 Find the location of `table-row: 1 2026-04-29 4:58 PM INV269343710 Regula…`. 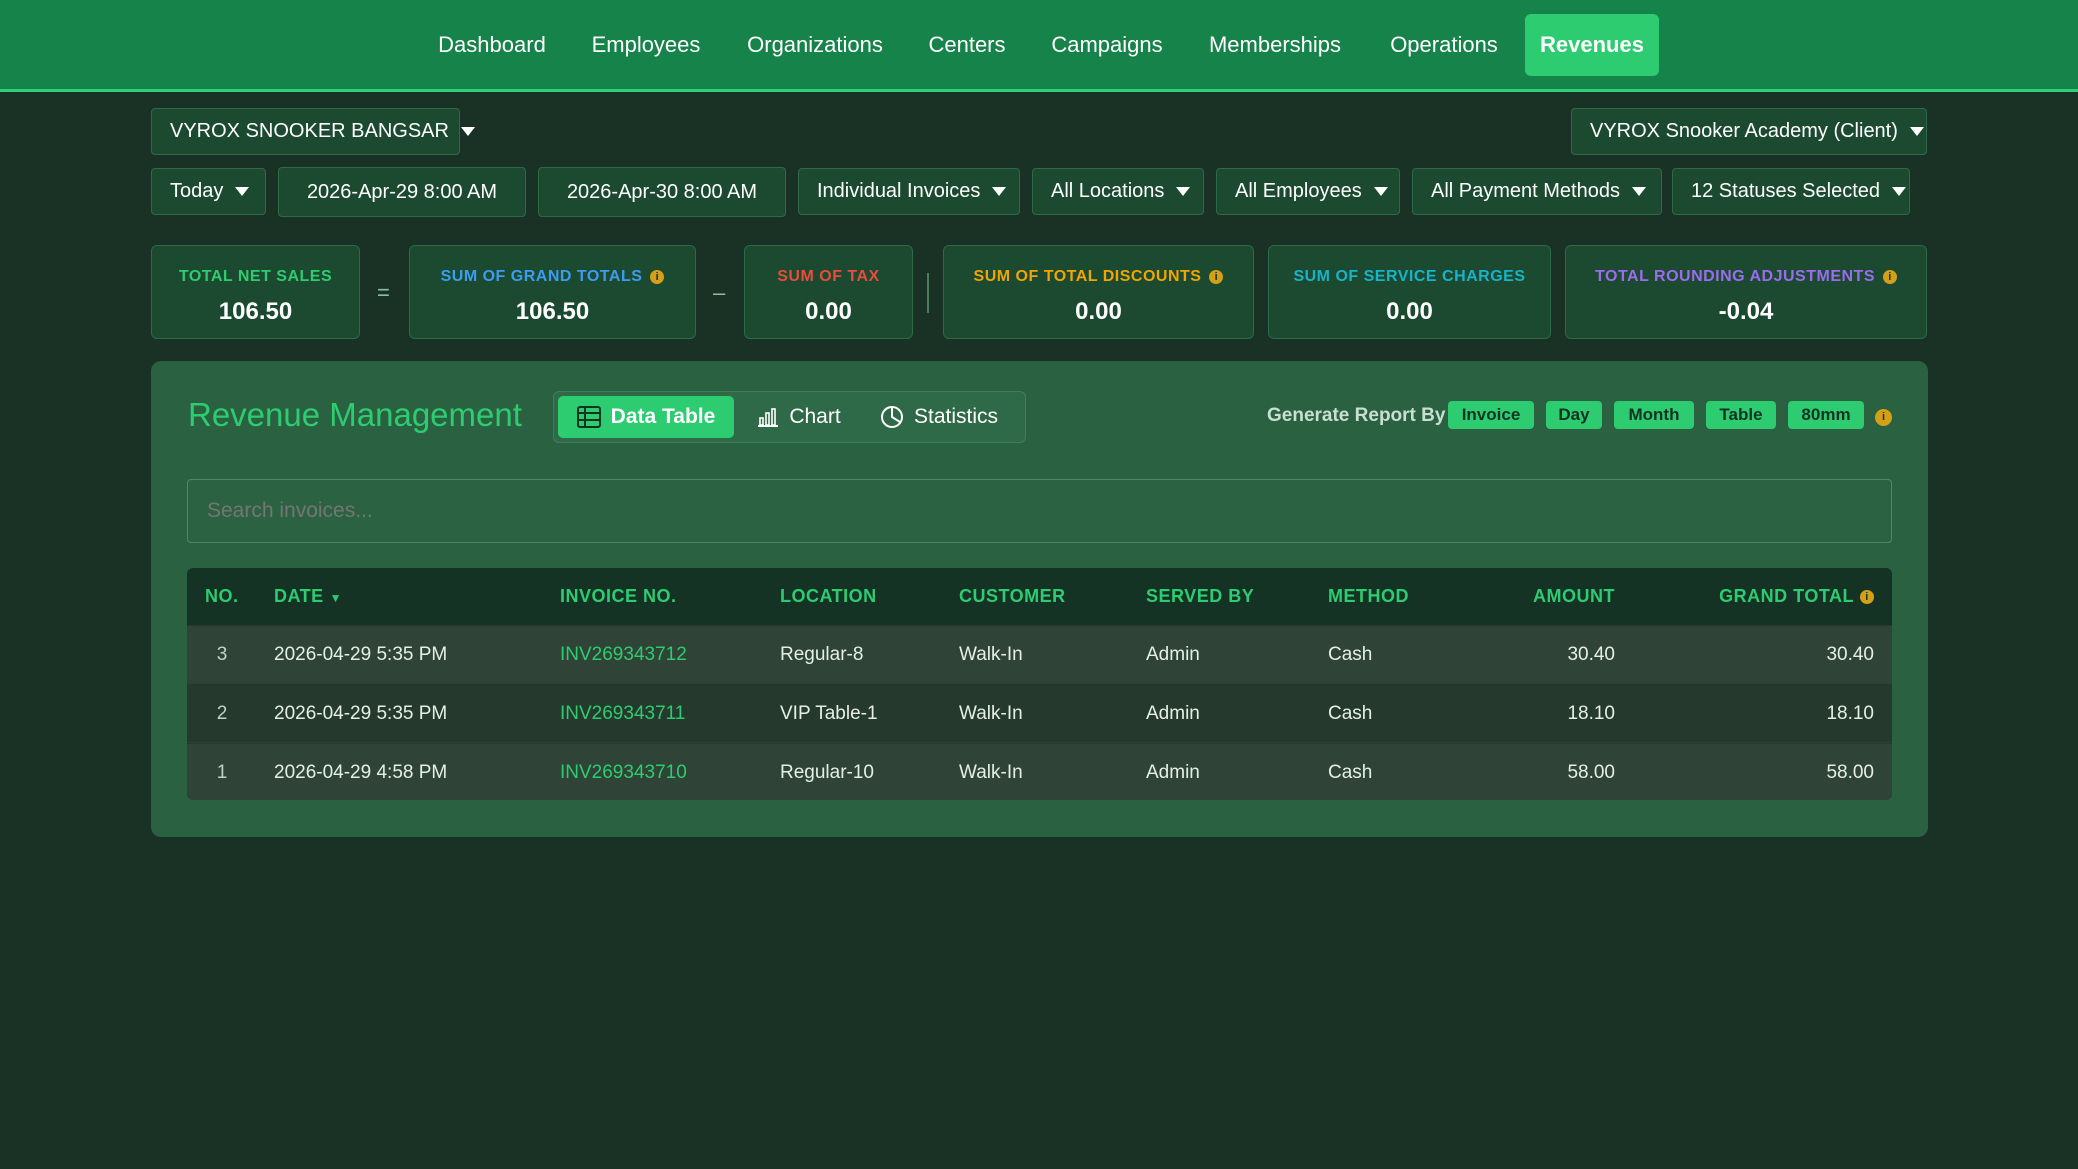

table-row: 1 2026-04-29 4:58 PM INV269343710 Regula… is located at coordinates (1039, 771).